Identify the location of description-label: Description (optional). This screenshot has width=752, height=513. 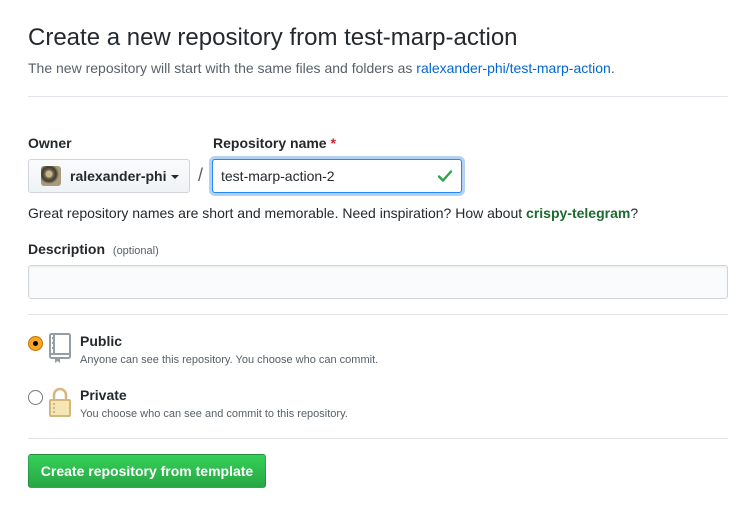
(93, 249).